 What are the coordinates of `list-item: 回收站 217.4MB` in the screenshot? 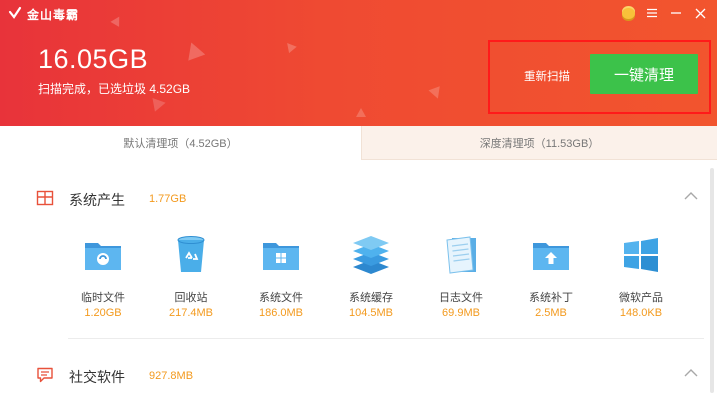 It's located at (191, 278).